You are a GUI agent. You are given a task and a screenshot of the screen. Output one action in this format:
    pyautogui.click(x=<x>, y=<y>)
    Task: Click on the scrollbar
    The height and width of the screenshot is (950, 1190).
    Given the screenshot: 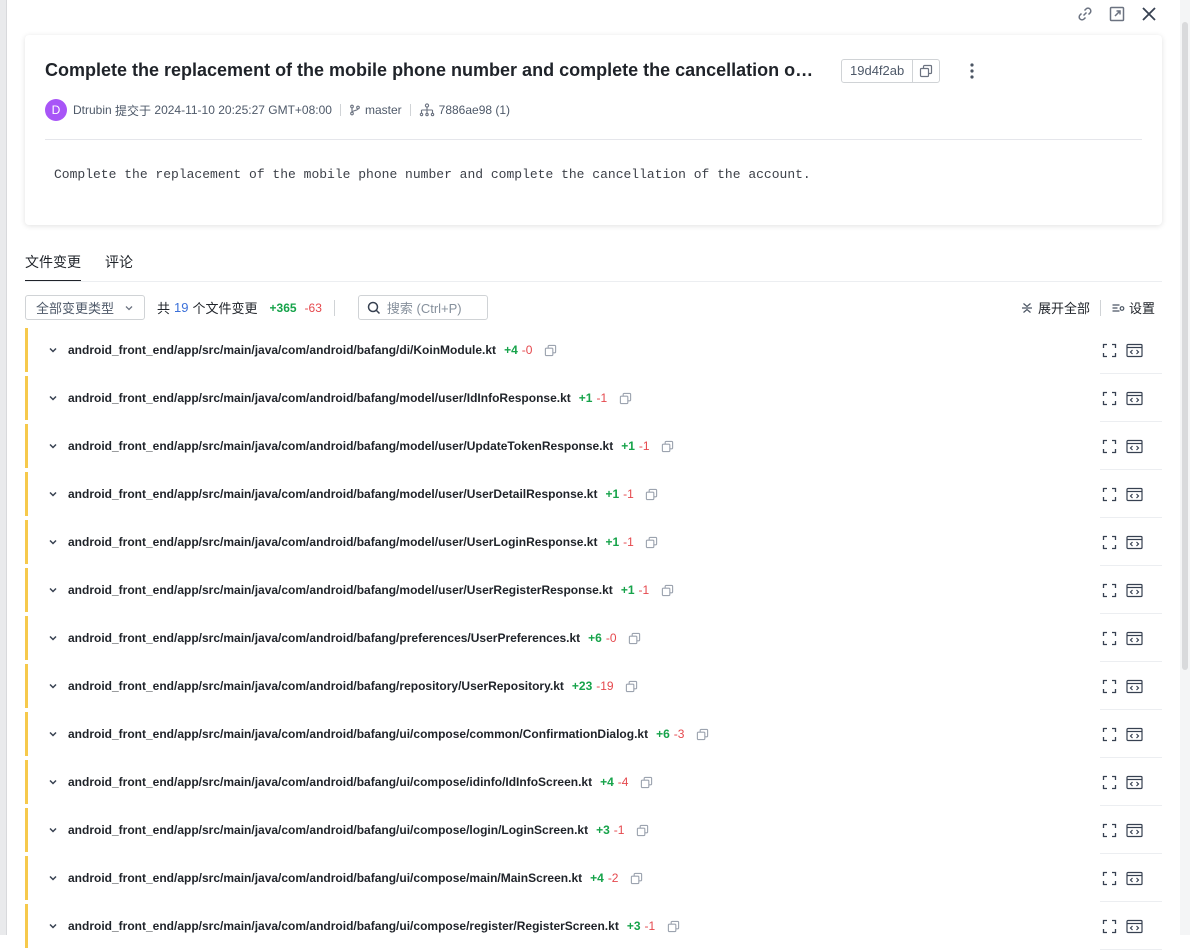 What is the action you would take?
    pyautogui.click(x=1185, y=467)
    